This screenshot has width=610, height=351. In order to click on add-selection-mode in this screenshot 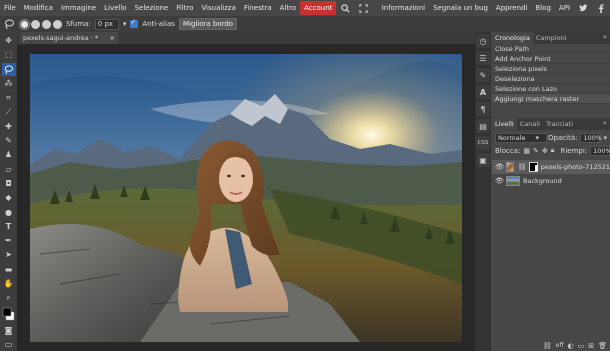, I will do `click(35, 24)`.